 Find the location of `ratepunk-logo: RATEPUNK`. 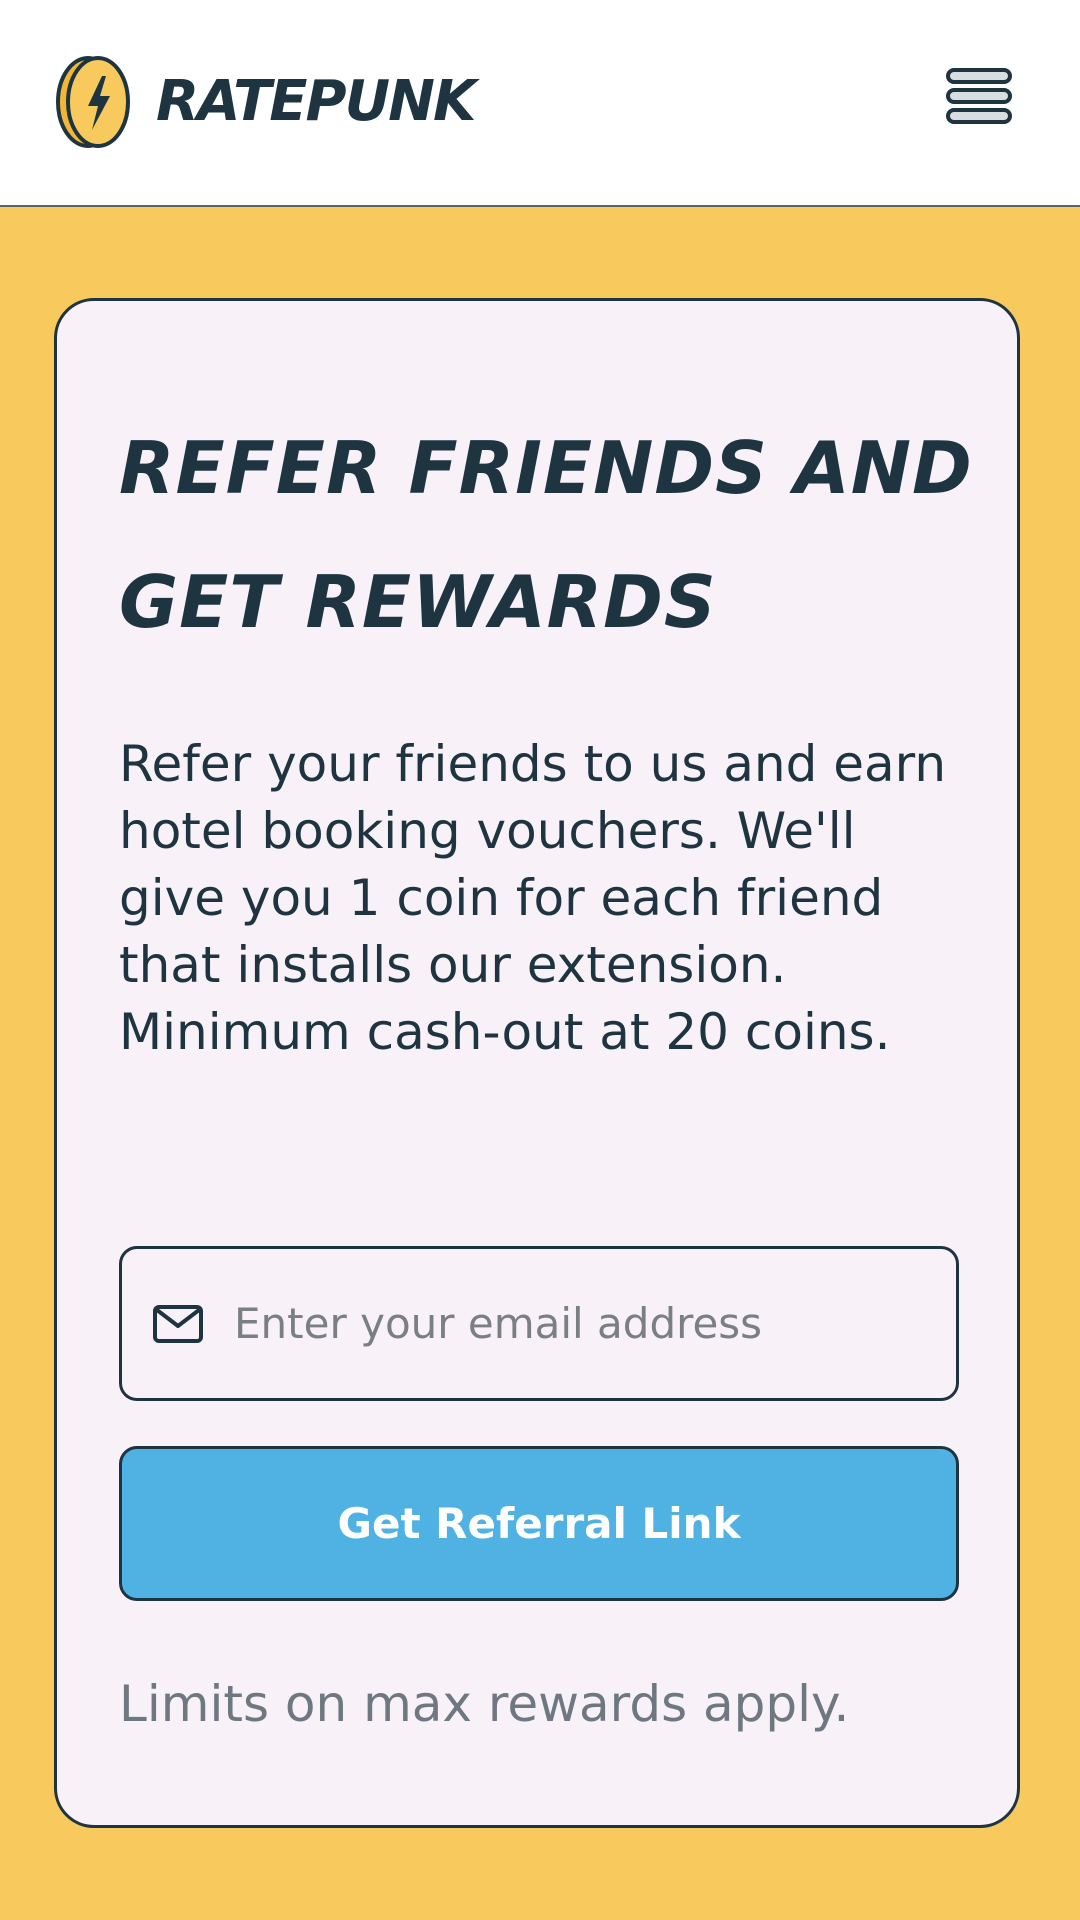

ratepunk-logo: RATEPUNK is located at coordinates (265, 102).